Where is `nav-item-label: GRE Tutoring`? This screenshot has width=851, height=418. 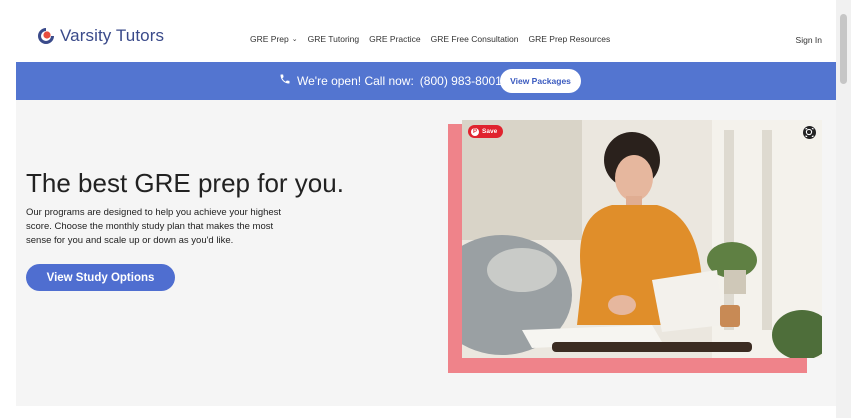
nav-item-label: GRE Tutoring is located at coordinates (333, 39).